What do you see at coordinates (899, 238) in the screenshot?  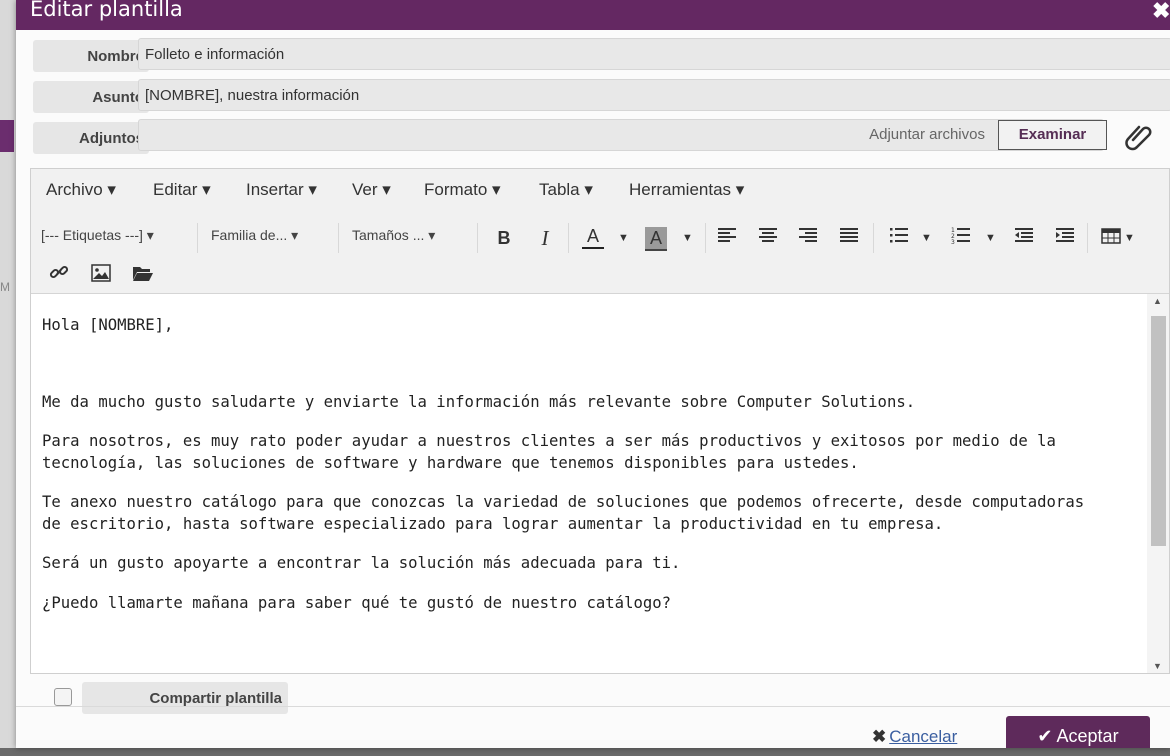 I see `bullet-list-icon` at bounding box center [899, 238].